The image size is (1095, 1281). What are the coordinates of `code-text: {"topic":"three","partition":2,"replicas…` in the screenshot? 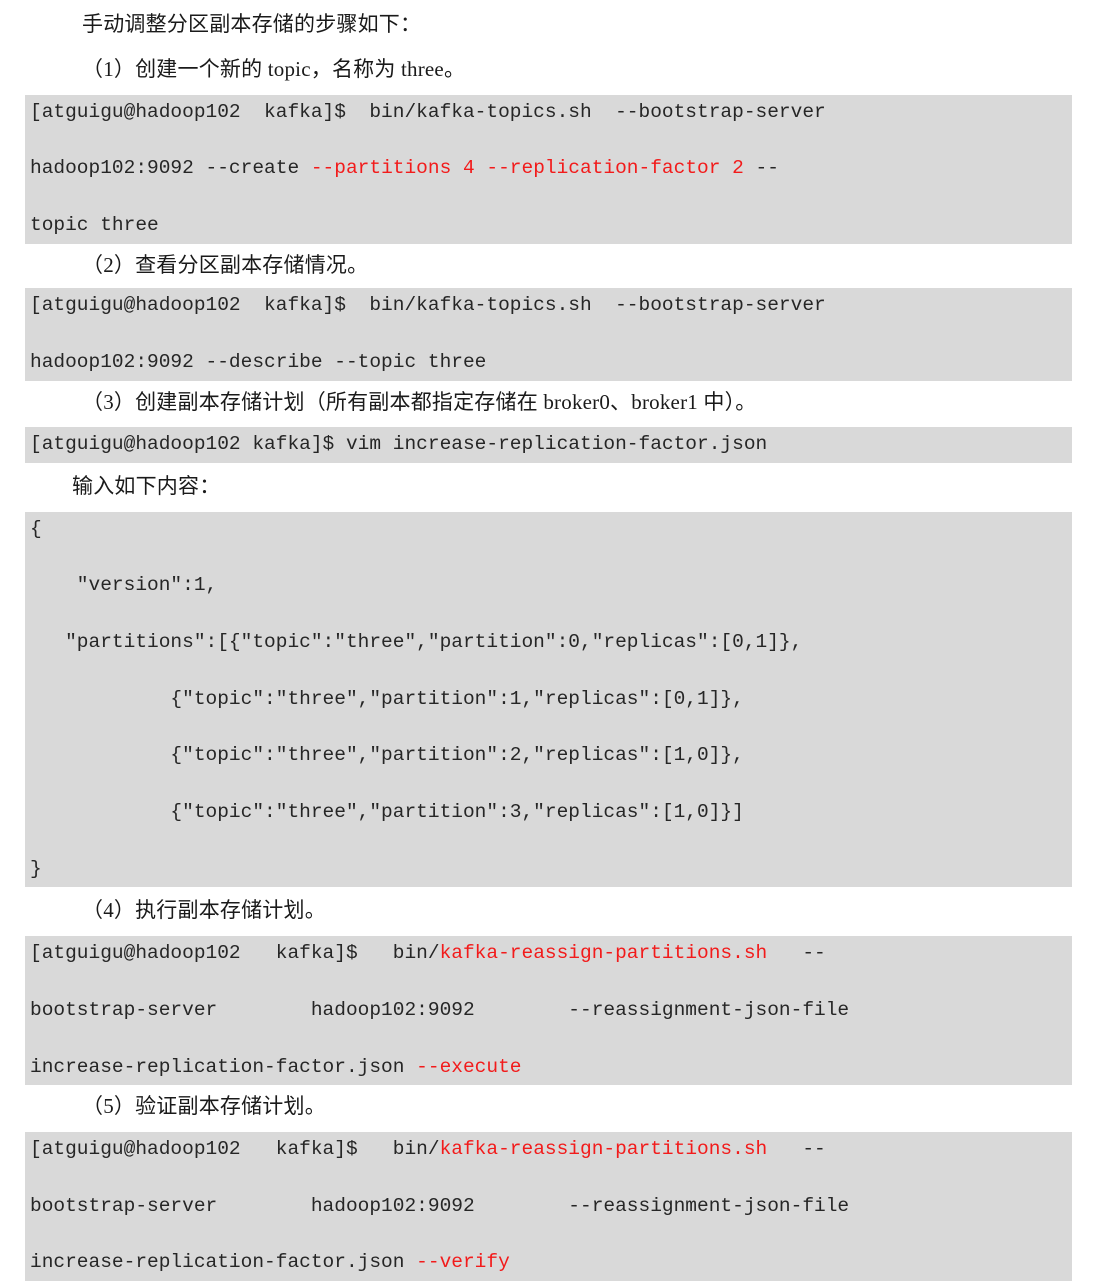 It's located at (387, 755).